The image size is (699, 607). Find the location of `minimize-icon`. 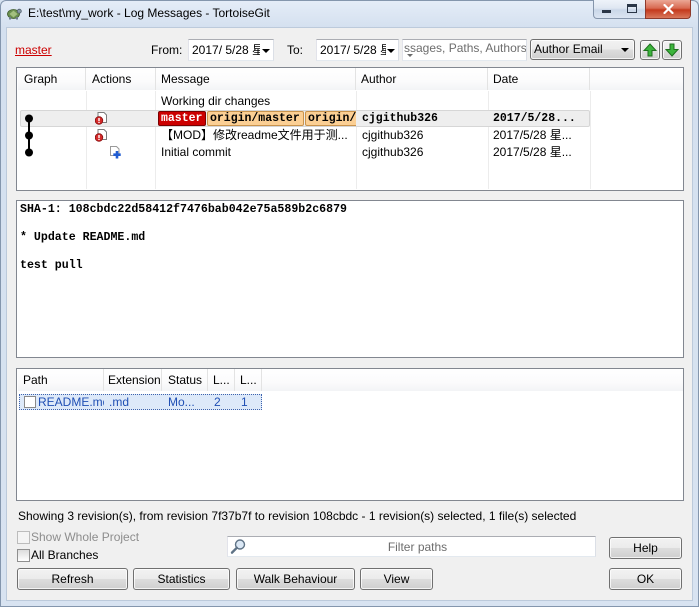

minimize-icon is located at coordinates (606, 11).